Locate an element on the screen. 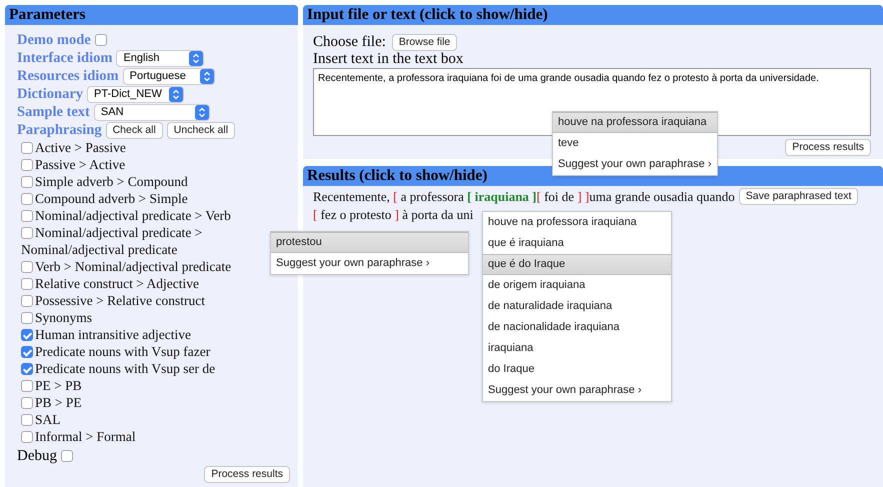 This screenshot has height=487, width=883. option-label: Passive > Active is located at coordinates (153, 164).